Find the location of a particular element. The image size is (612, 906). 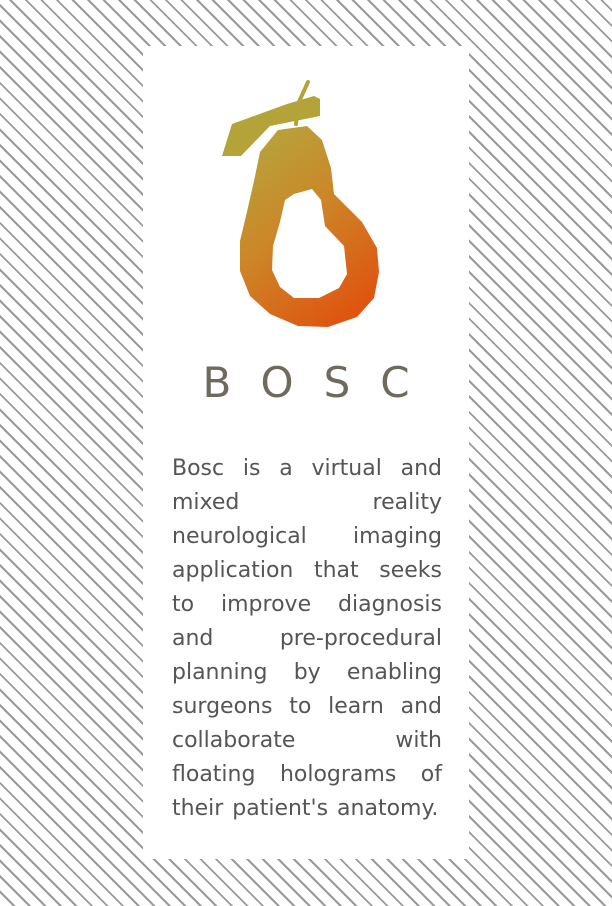

brand-name: BOSC is located at coordinates (321, 382).